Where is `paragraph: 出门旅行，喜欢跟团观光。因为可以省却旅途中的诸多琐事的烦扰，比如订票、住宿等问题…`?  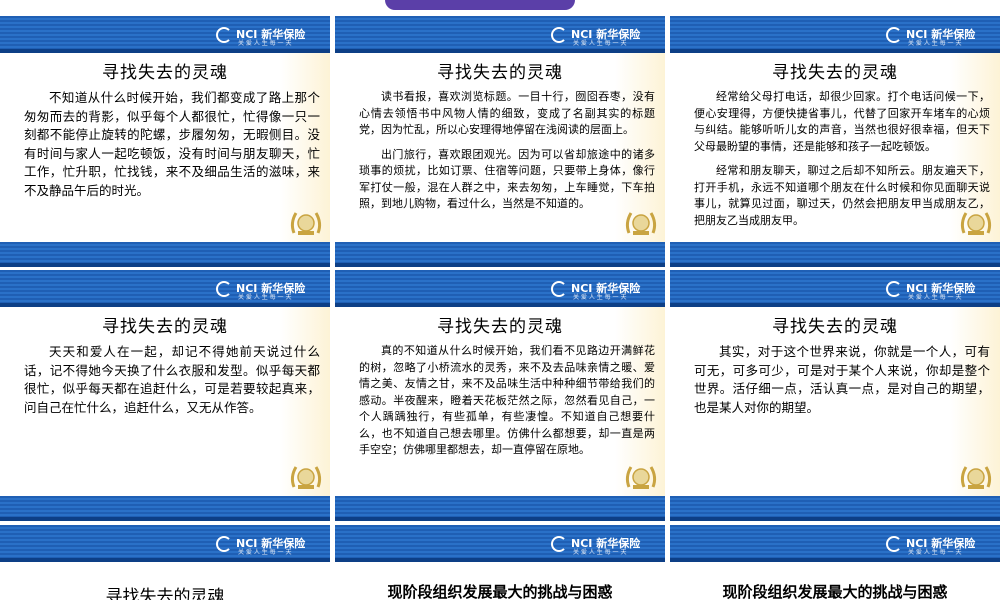 paragraph: 出门旅行，喜欢跟团观光。因为可以省却旅途中的诸多琐事的烦扰，比如订票、住宿等问题… is located at coordinates (507, 179).